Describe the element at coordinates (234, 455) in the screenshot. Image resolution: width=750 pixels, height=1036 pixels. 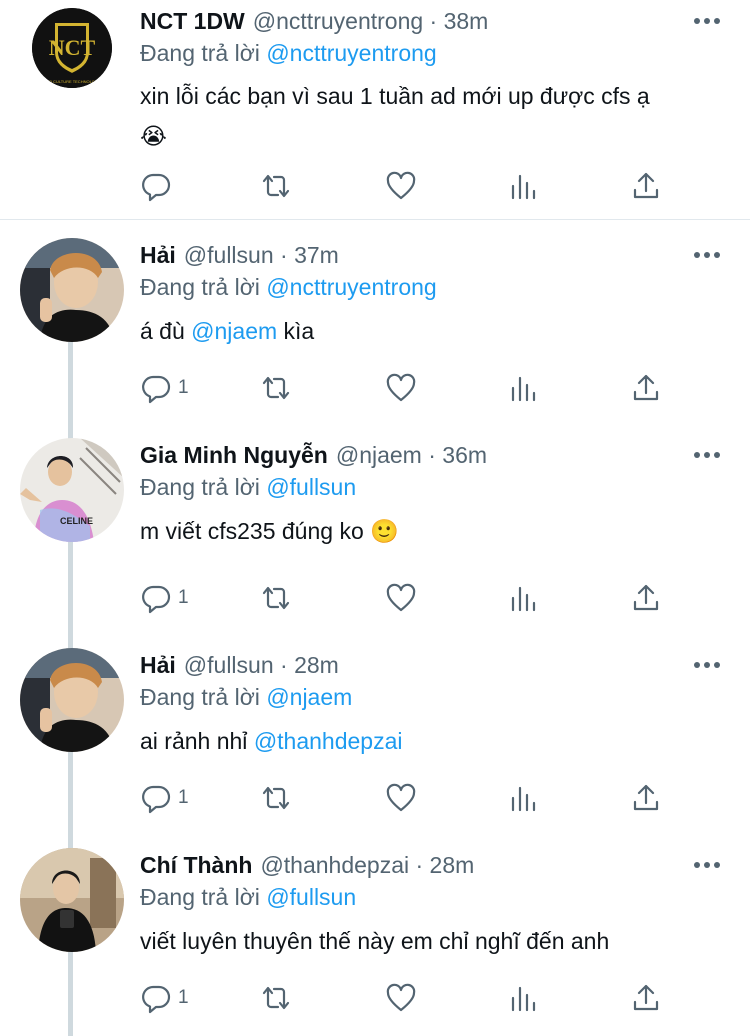
I see `display-name: Gia Minh Nguyễn` at that location.